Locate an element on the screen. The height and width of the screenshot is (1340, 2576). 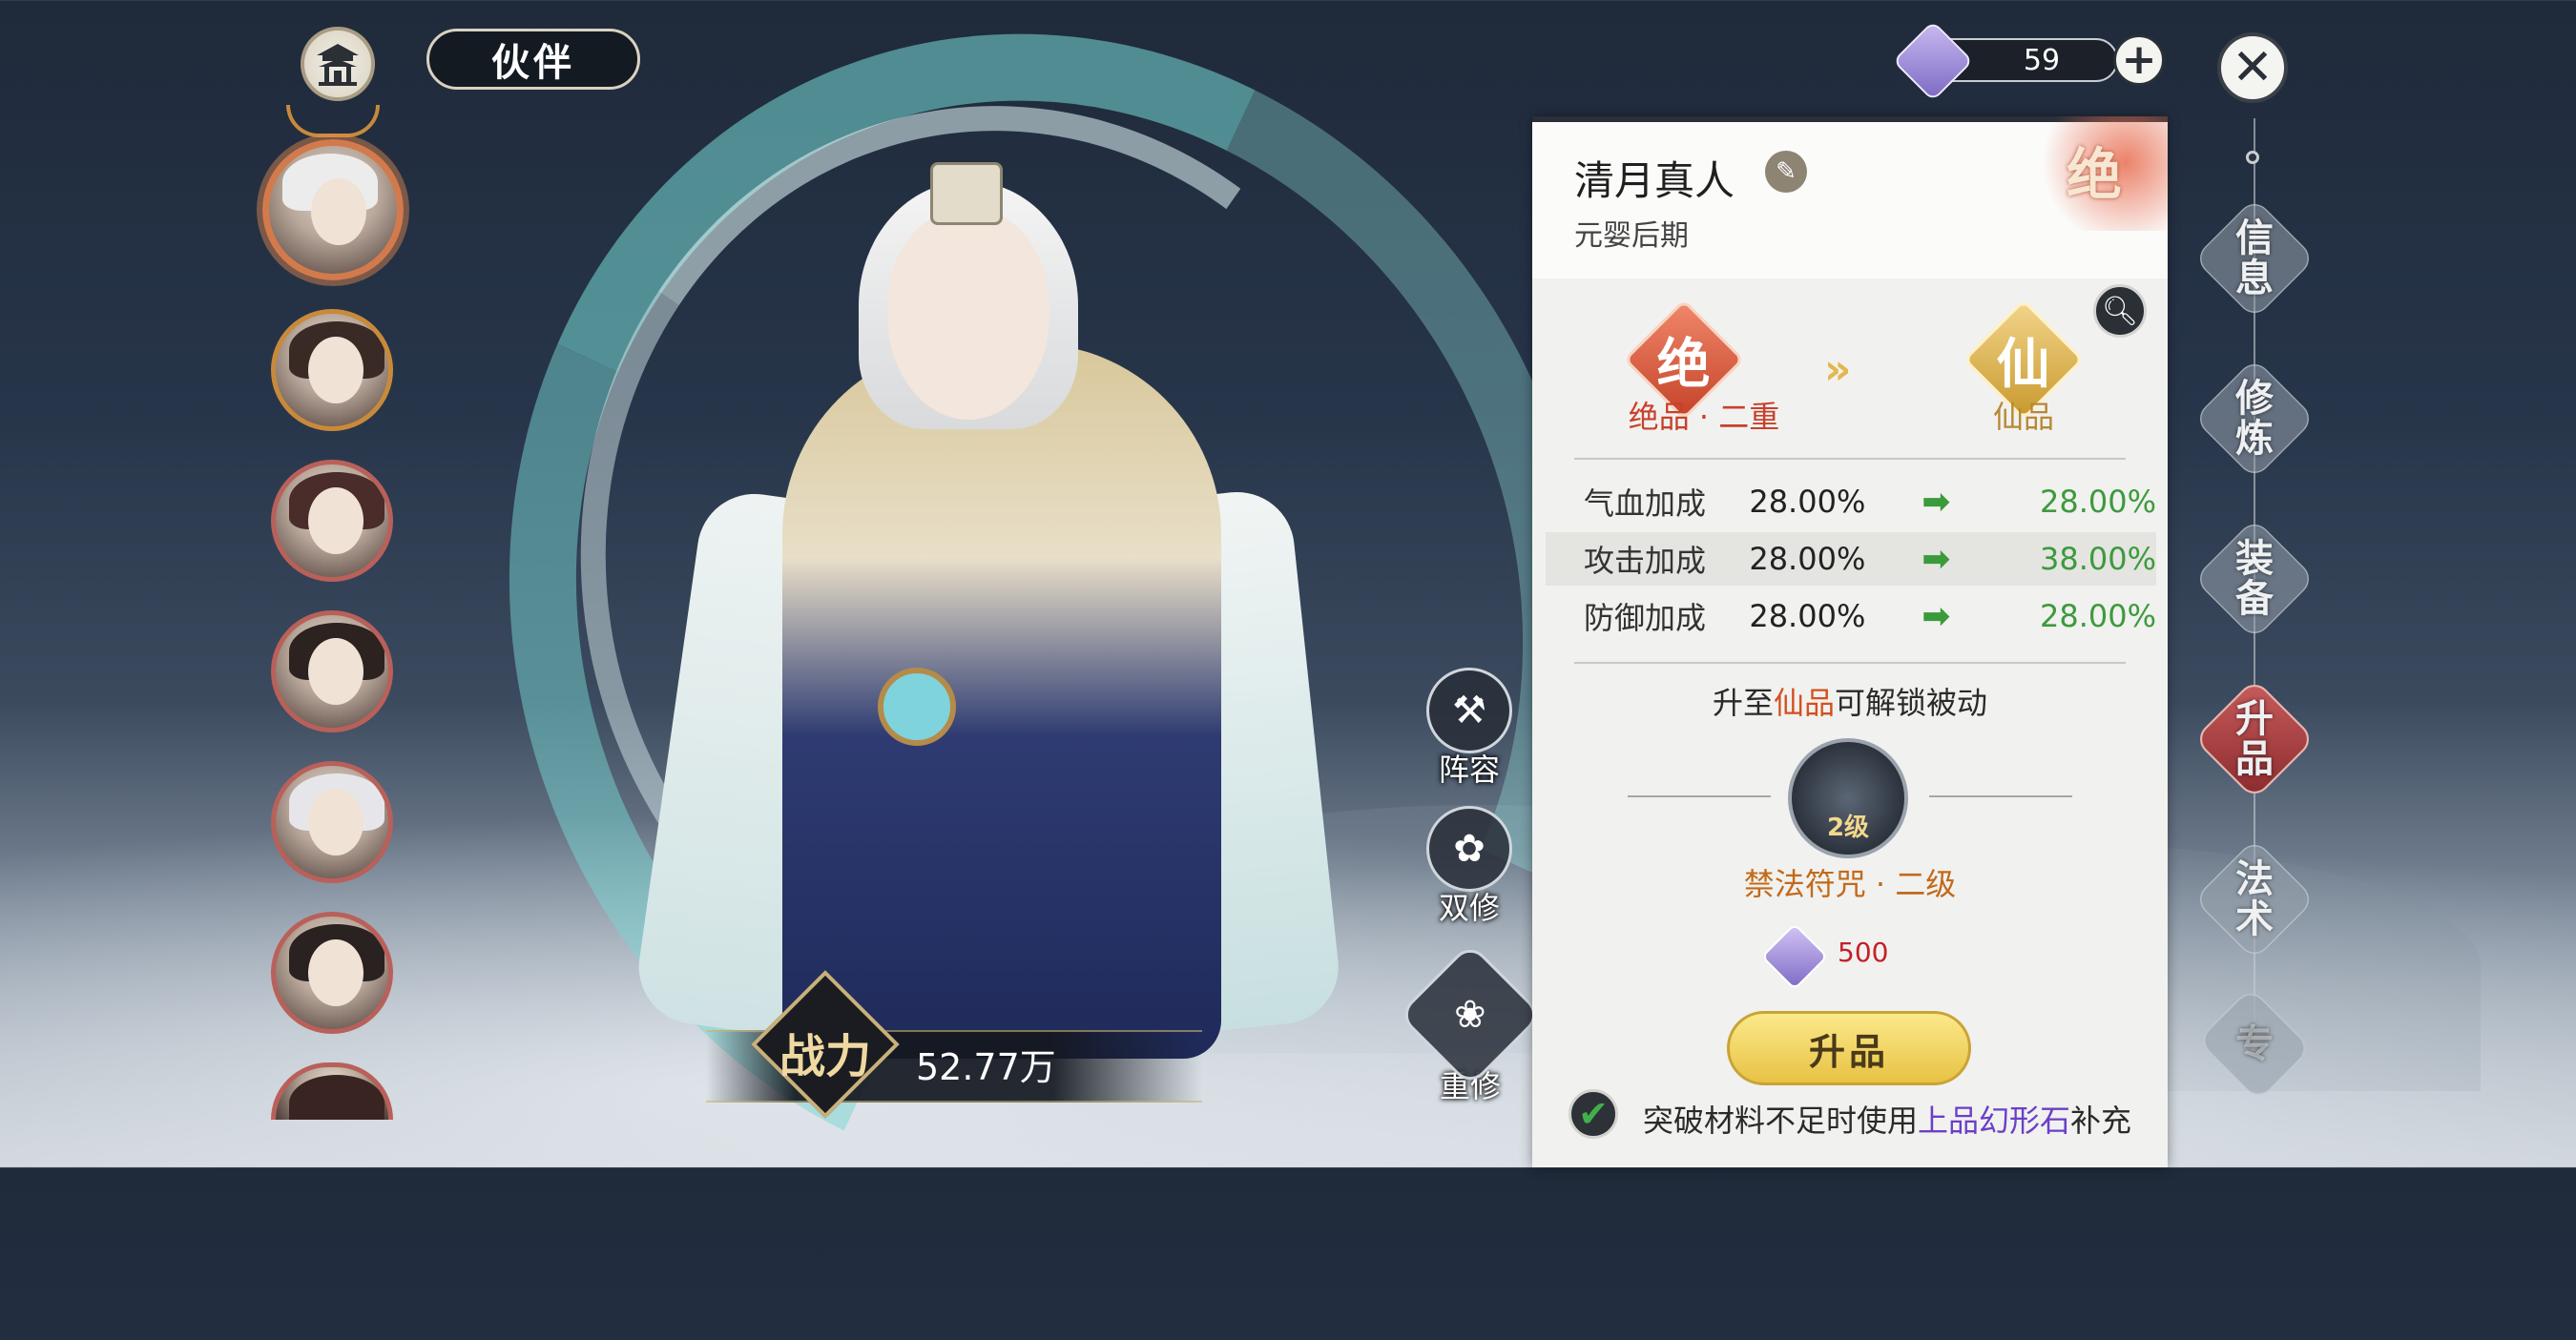
skill-level-badge: 2级 is located at coordinates (1848, 828).